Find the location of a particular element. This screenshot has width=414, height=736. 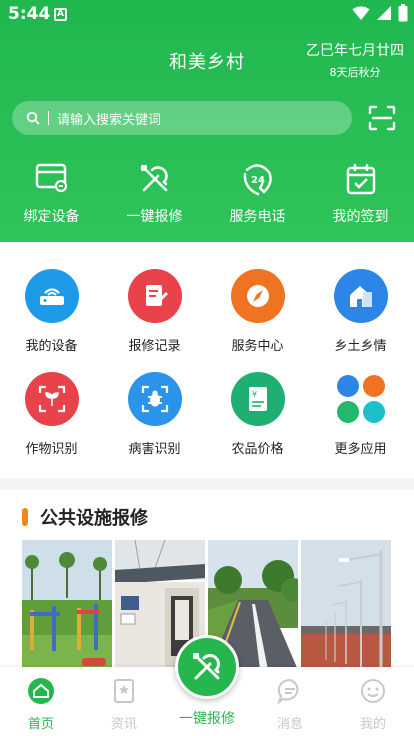

repair-fab-label: 一键报修 is located at coordinates (207, 718).